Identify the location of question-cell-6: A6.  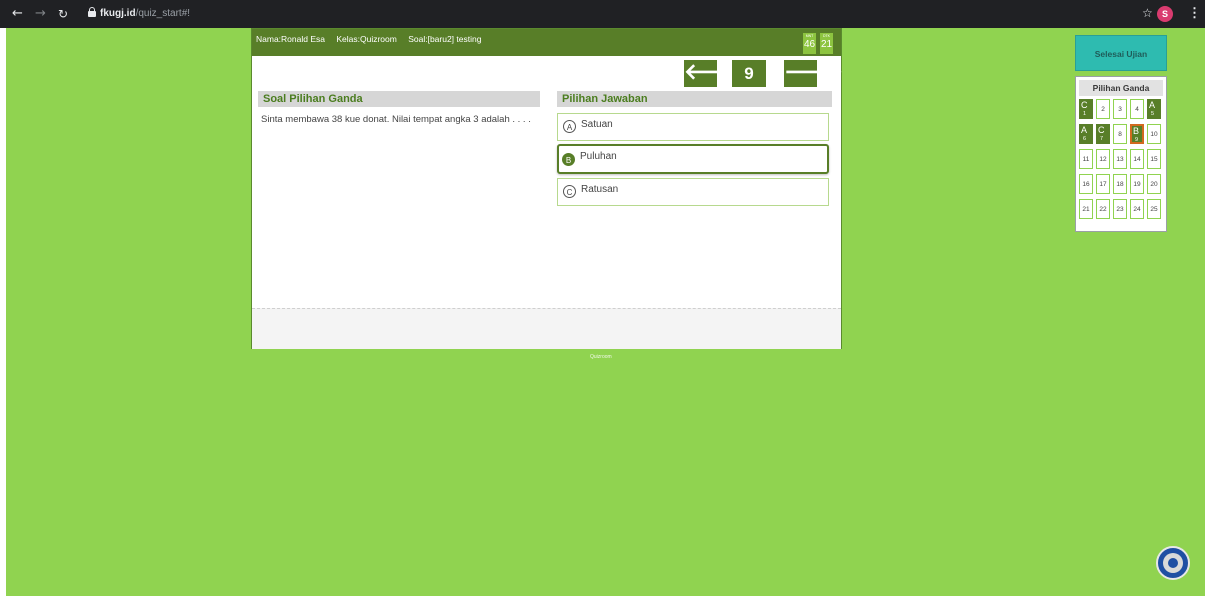
(1086, 134).